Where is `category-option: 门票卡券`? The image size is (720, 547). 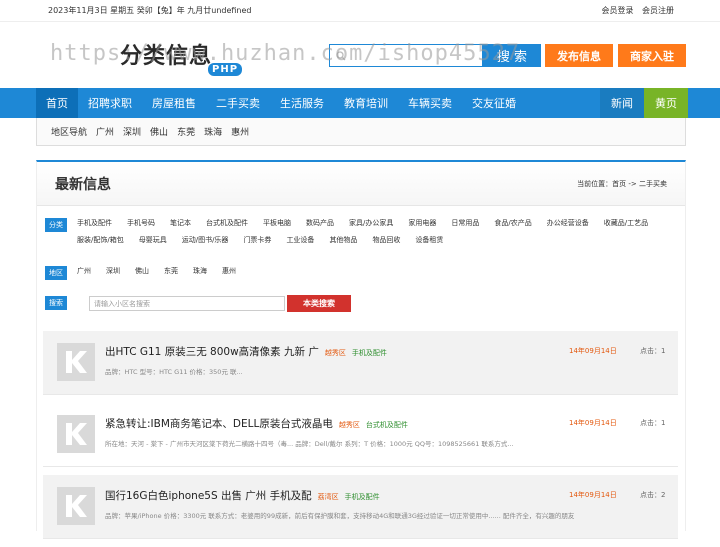
category-option: 门票卡券 is located at coordinates (257, 240).